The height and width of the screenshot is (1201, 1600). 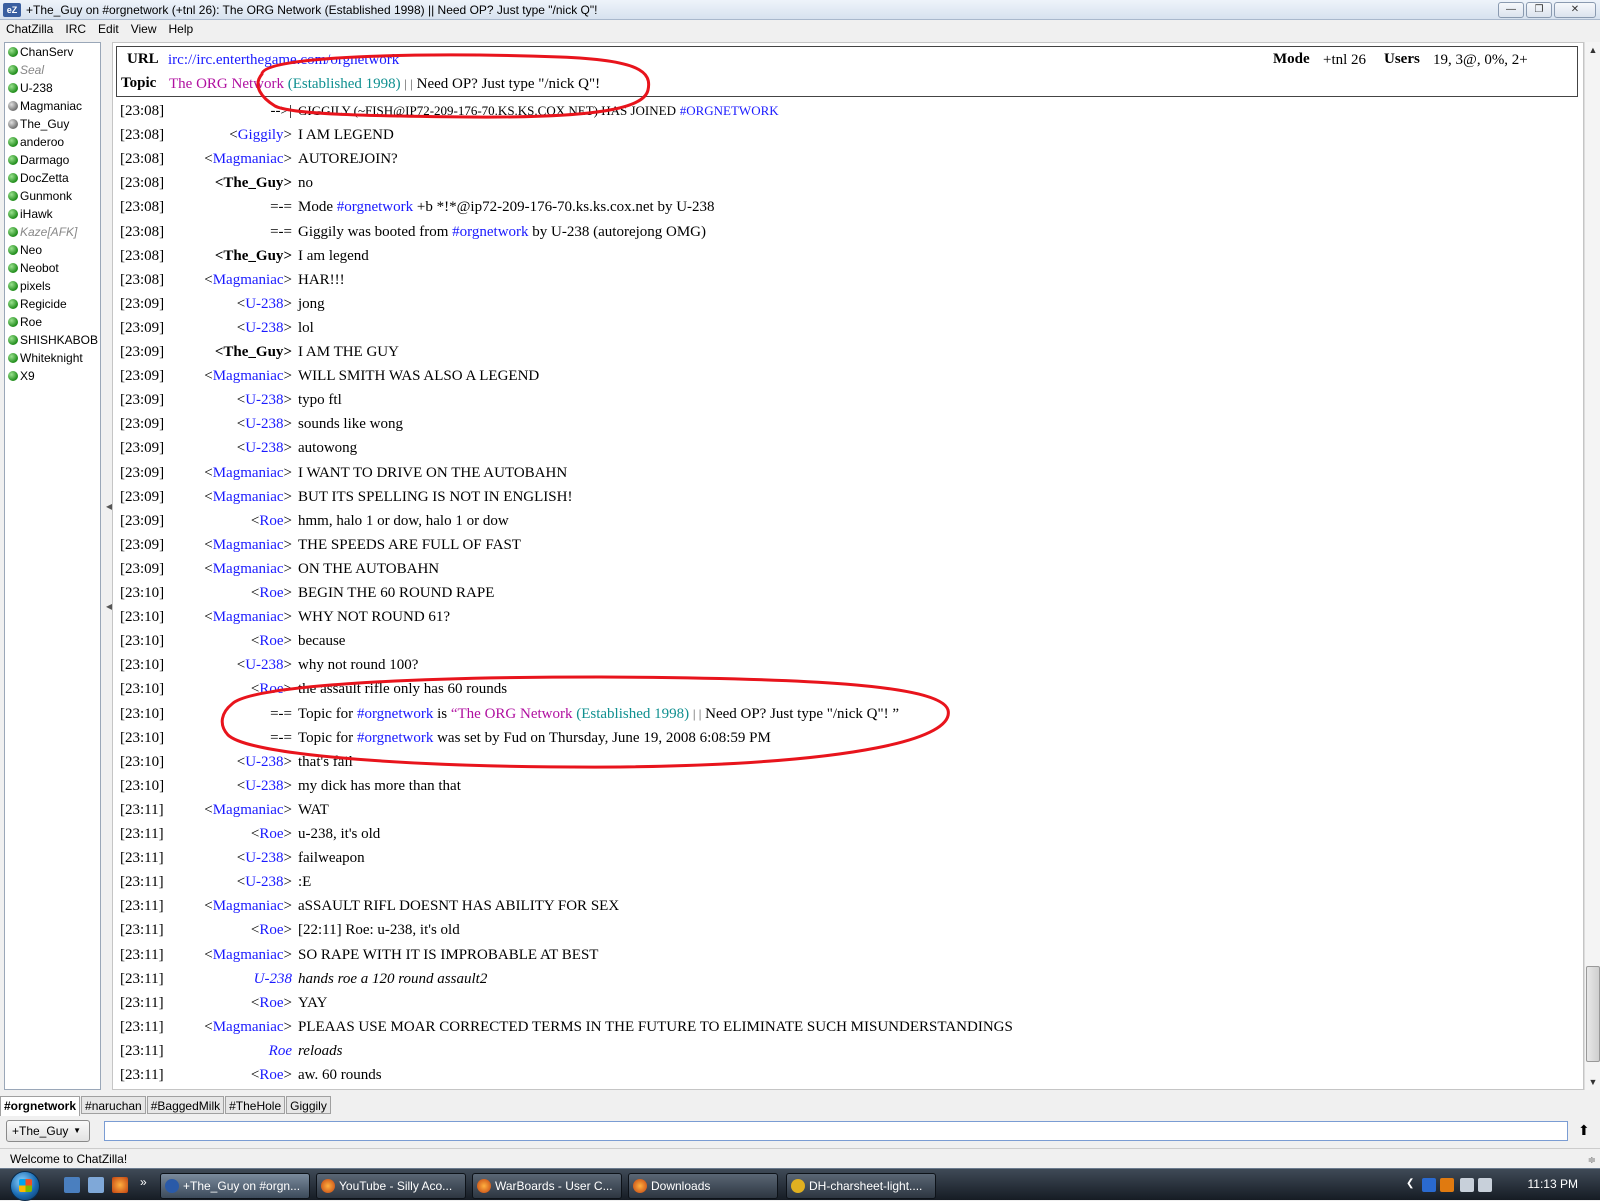 What do you see at coordinates (52, 124) in the screenshot?
I see `user-list-item: The_Guy` at bounding box center [52, 124].